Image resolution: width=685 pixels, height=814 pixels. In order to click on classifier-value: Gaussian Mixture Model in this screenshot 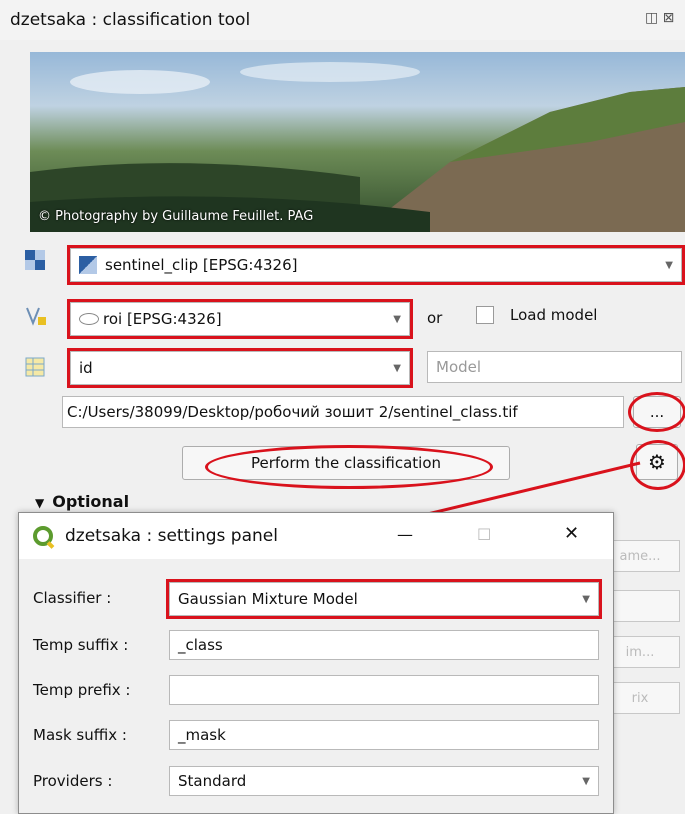, I will do `click(268, 599)`.